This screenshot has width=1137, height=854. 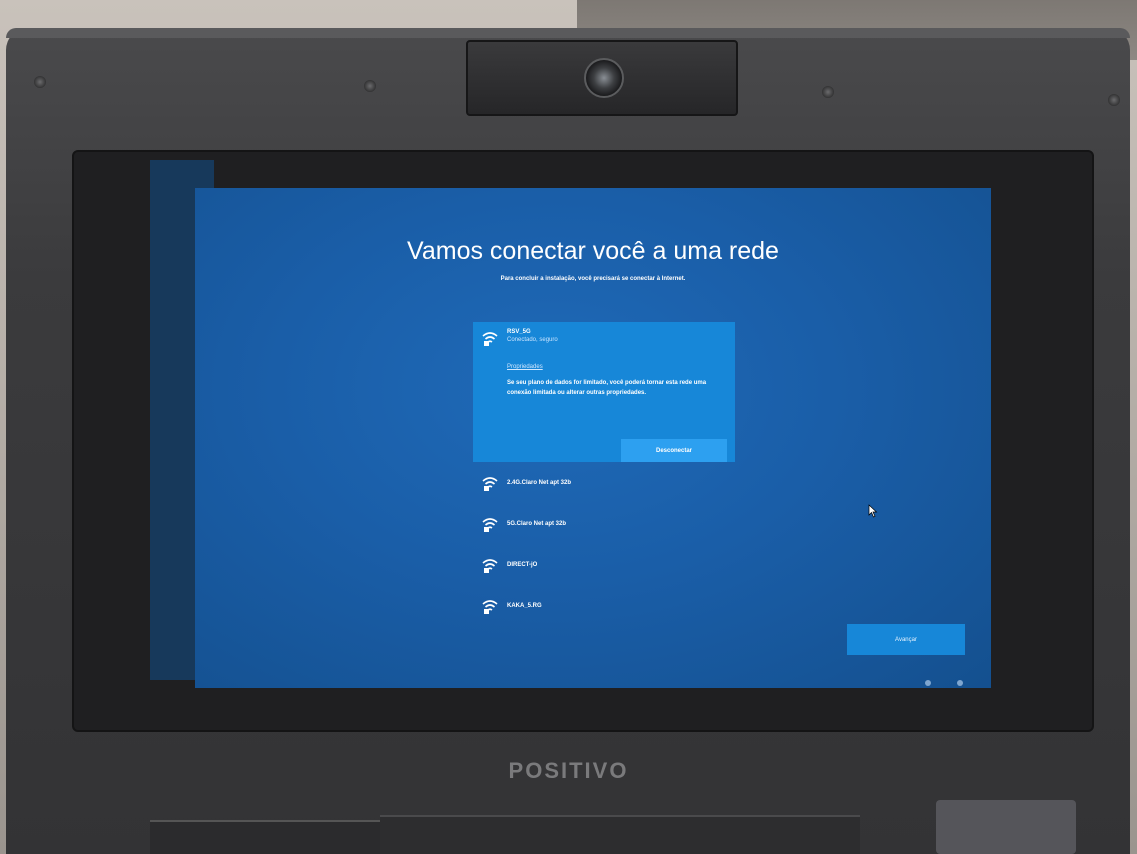 What do you see at coordinates (522, 564) in the screenshot?
I see `network-name: DIRECT-jO` at bounding box center [522, 564].